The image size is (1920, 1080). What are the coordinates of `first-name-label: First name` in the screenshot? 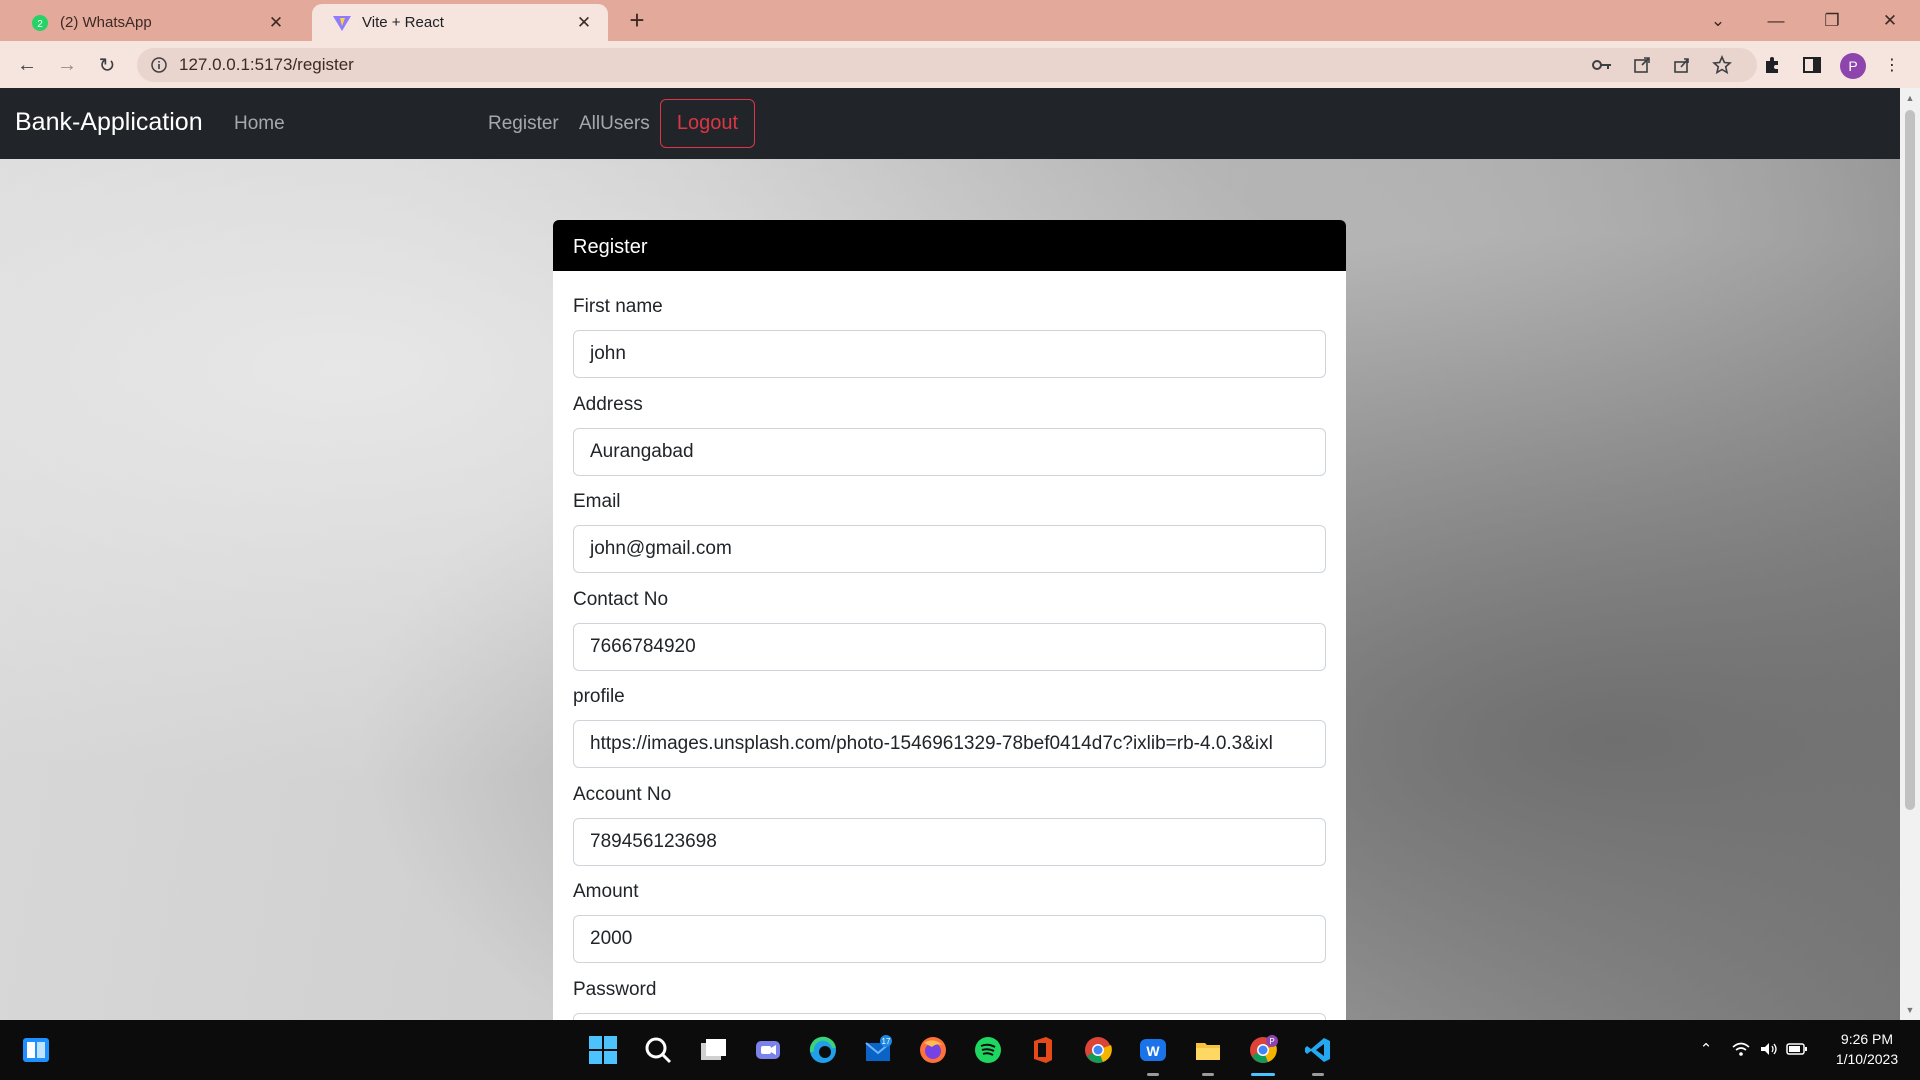 It's located at (618, 306).